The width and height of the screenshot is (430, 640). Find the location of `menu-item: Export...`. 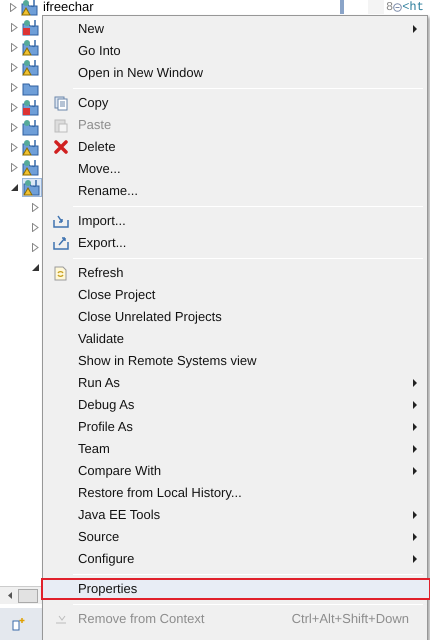

menu-item: Export... is located at coordinates (235, 243).